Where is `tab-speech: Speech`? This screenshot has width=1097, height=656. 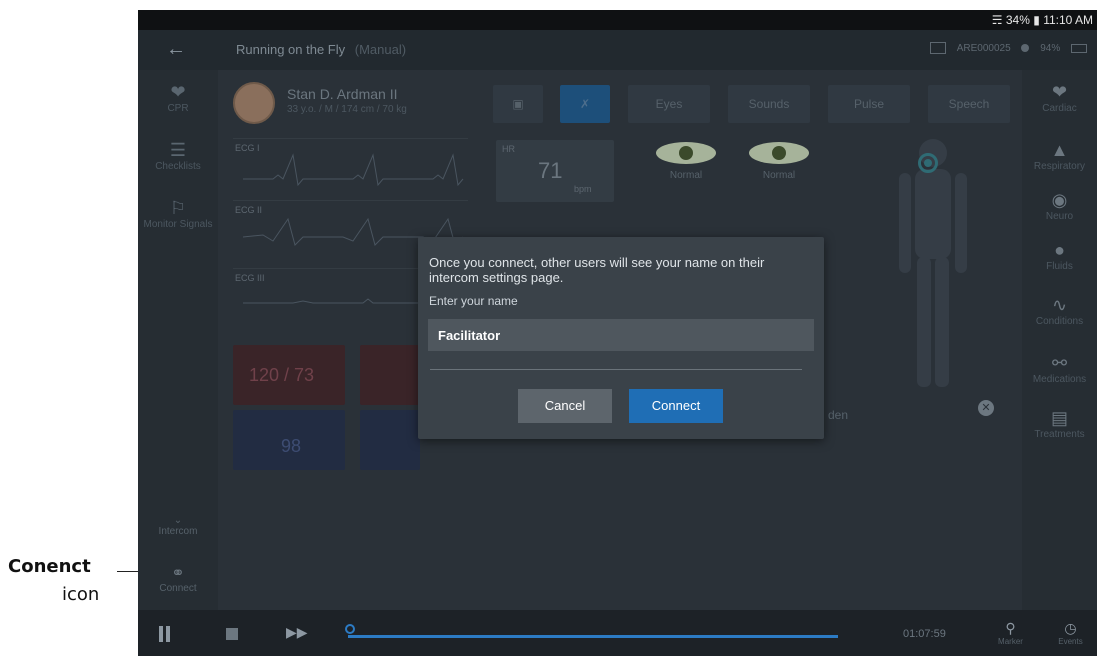
tab-speech: Speech is located at coordinates (969, 104).